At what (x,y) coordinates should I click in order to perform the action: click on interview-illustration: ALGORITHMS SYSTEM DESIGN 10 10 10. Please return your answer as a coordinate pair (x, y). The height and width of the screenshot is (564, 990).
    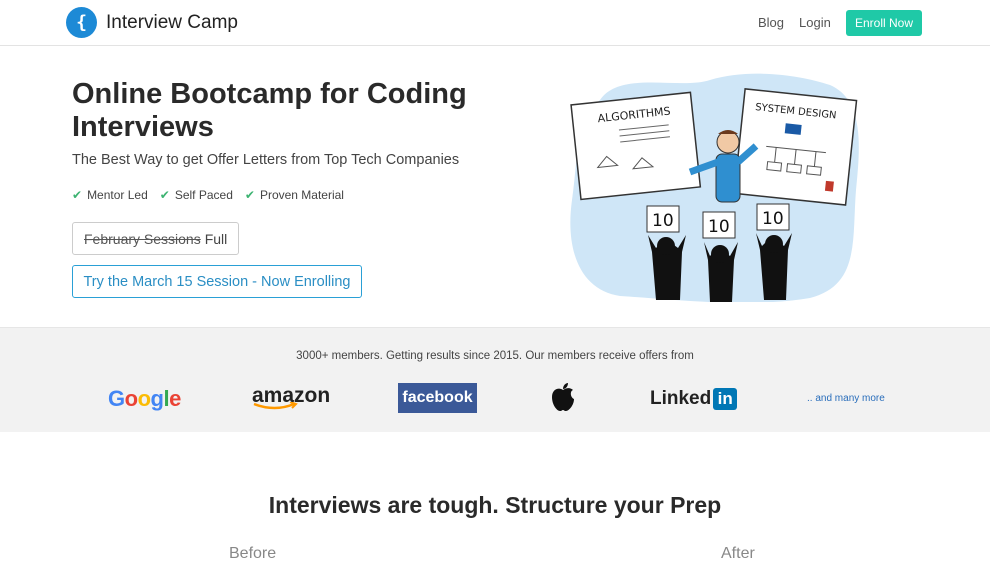
    Looking at the image, I should click on (714, 187).